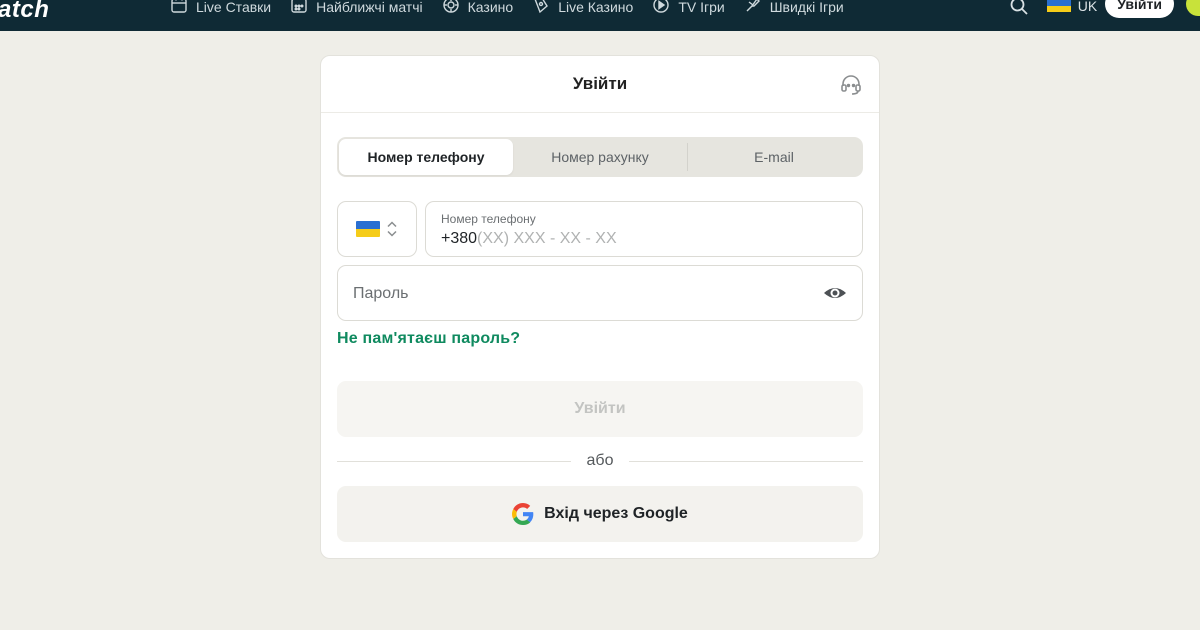 This screenshot has width=1200, height=630. I want to click on search-icon, so click(1019, 8).